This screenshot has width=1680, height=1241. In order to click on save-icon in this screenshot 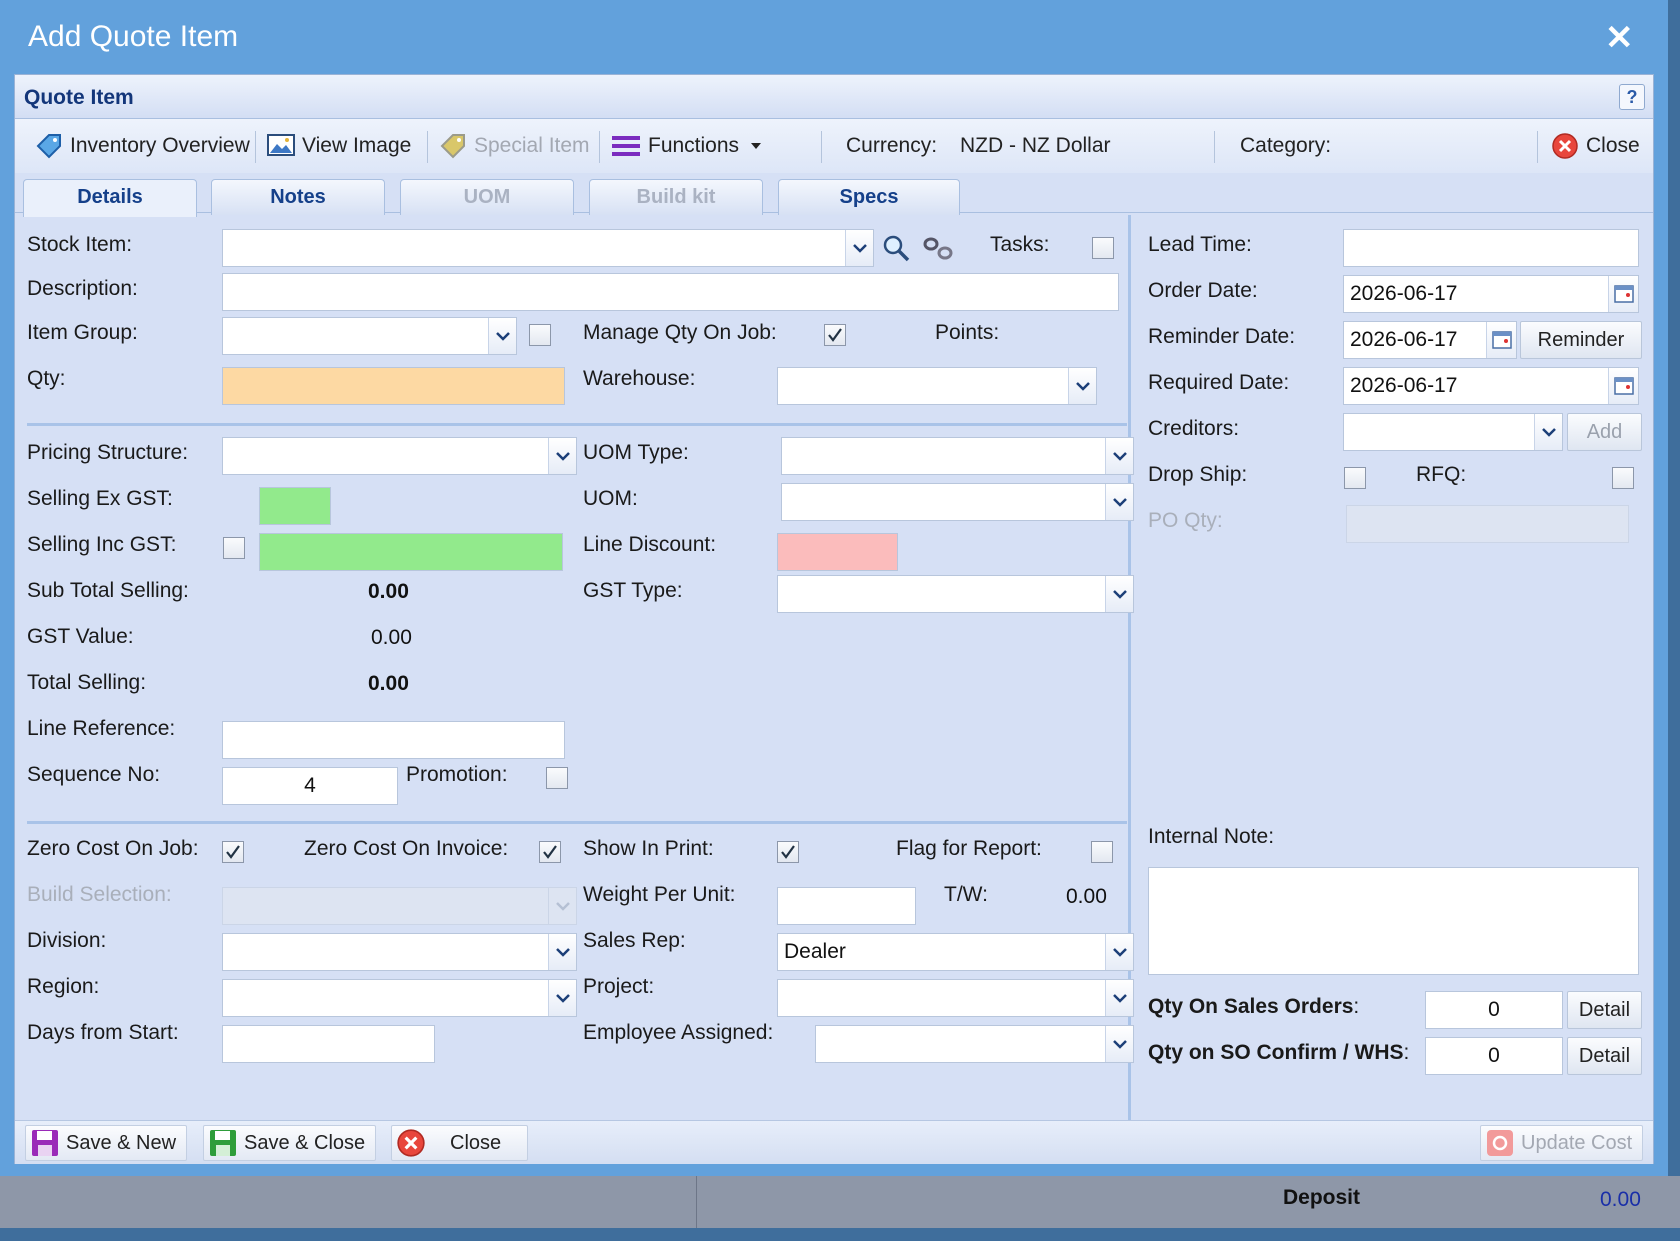, I will do `click(223, 1143)`.